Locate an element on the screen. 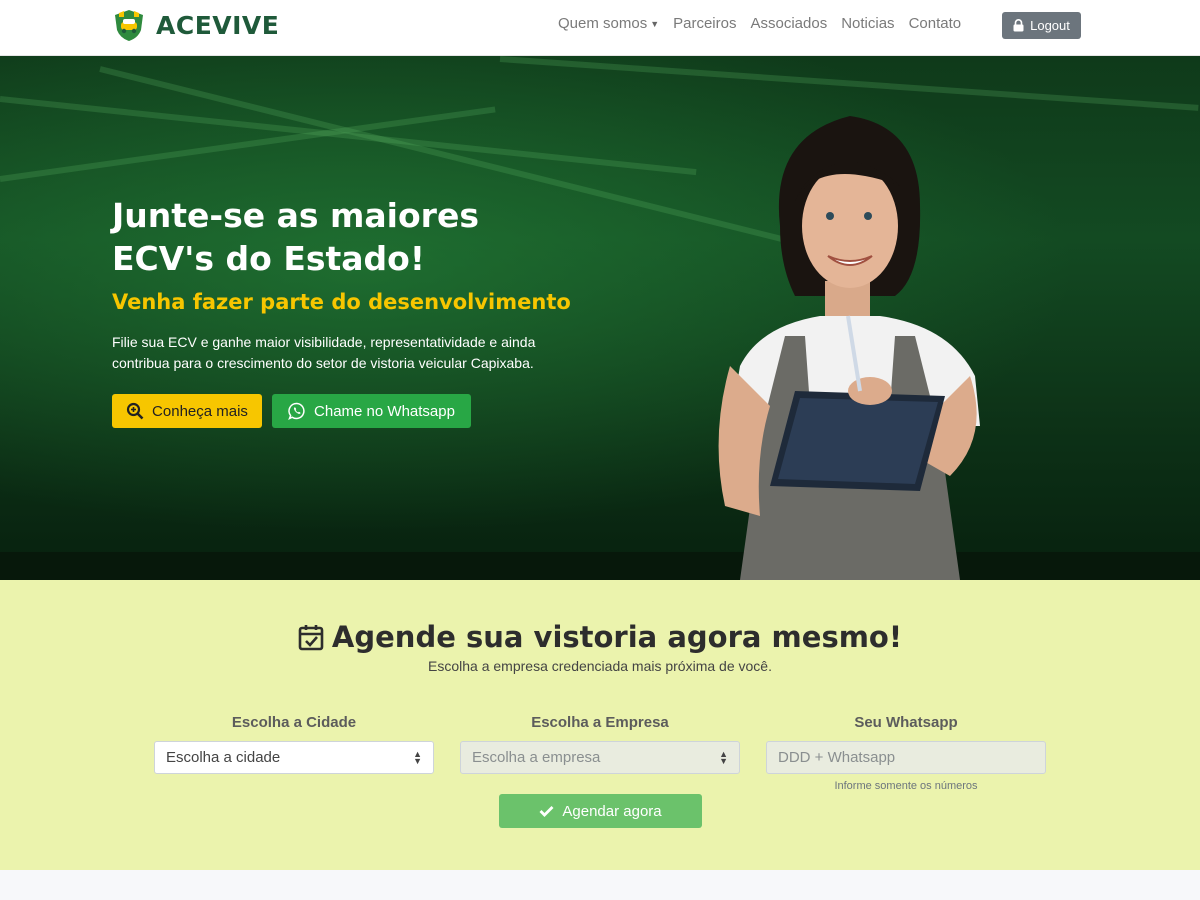 This screenshot has width=1200, height=900. calendar-check-icon is located at coordinates (311, 638).